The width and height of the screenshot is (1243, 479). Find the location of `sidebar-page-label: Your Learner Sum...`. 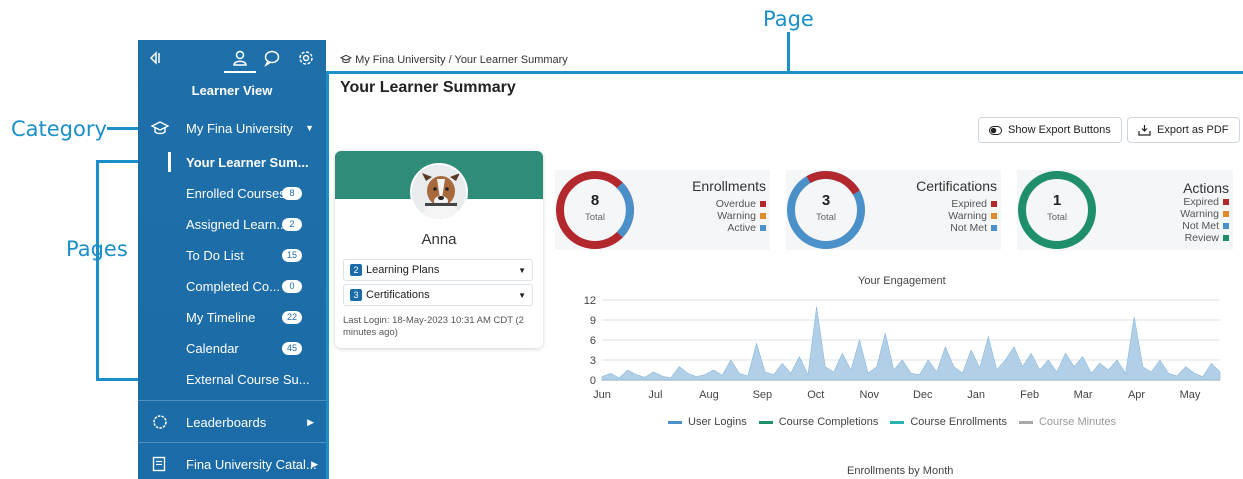

sidebar-page-label: Your Learner Sum... is located at coordinates (247, 162).